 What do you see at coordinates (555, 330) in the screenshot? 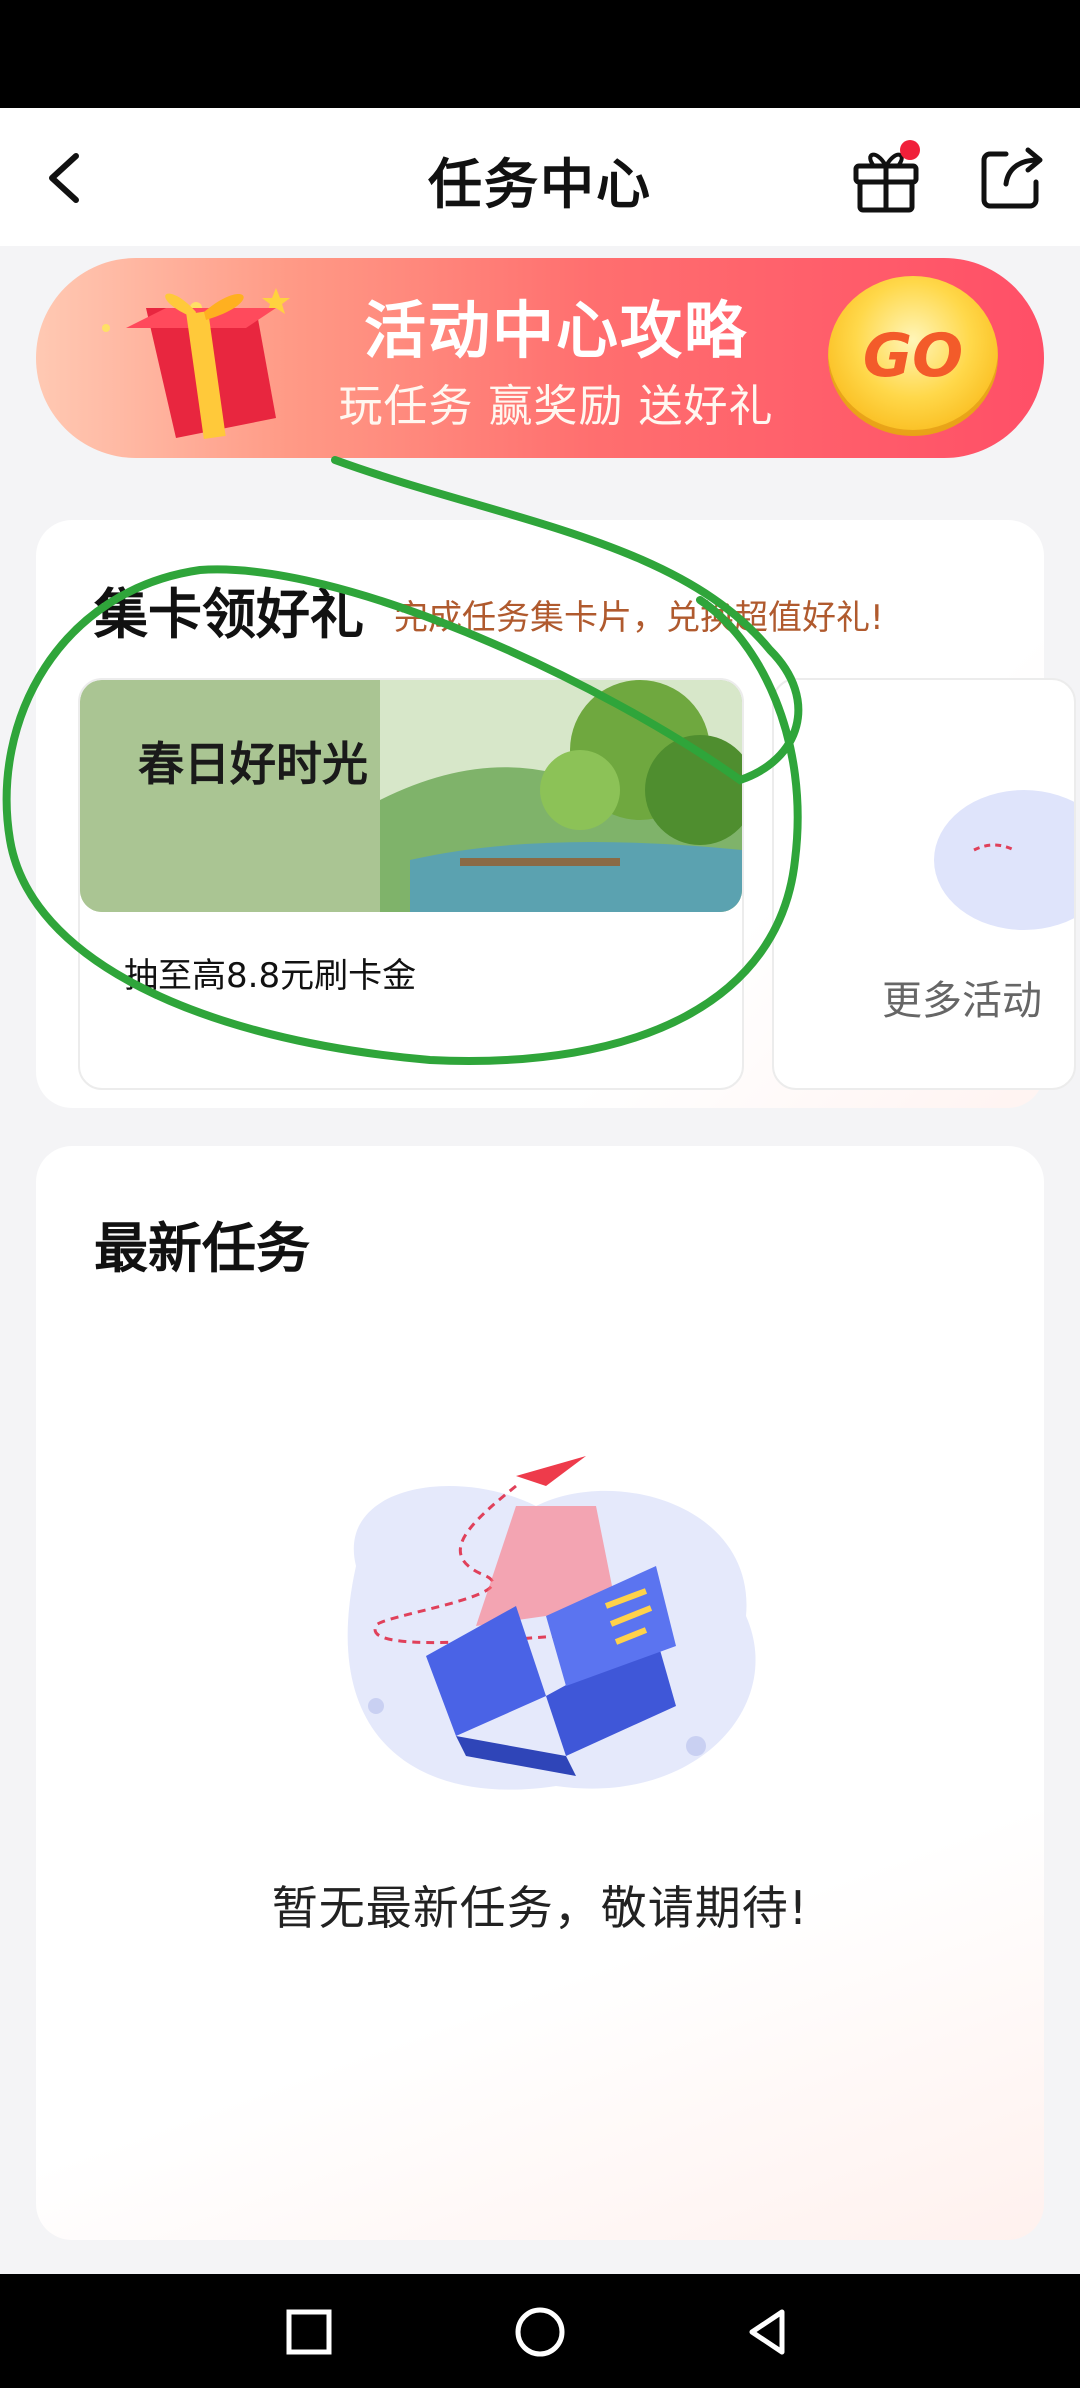
I see `banner-title: 活动中心攻略` at bounding box center [555, 330].